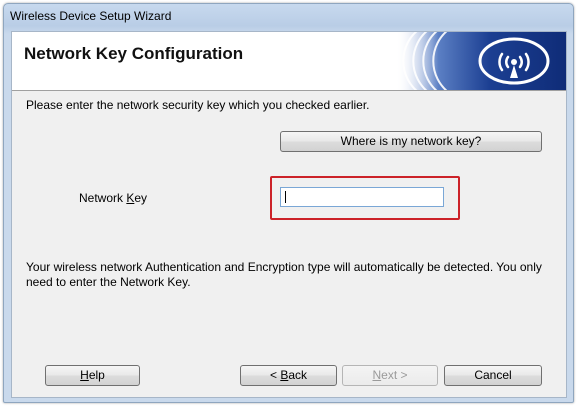  Describe the element at coordinates (411, 141) in the screenshot. I see `where-is-network-key-button: Where is my network key?` at that location.